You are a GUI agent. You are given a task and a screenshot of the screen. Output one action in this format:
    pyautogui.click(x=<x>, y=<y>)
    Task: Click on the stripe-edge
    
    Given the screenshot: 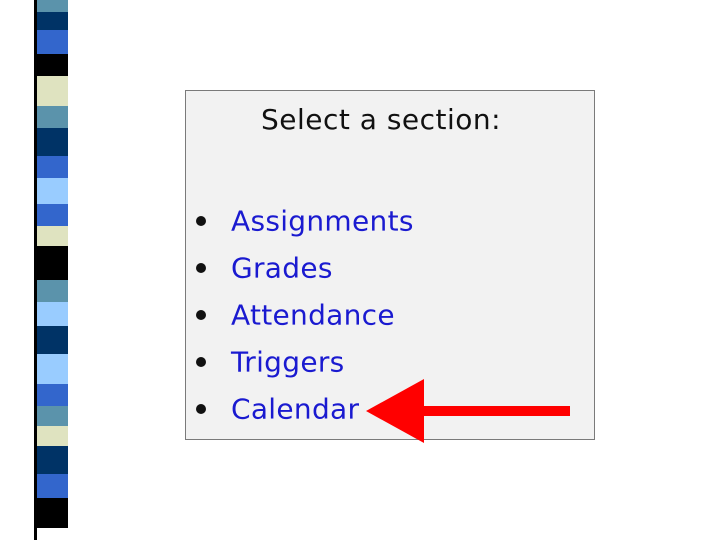 What is the action you would take?
    pyautogui.click(x=35, y=270)
    